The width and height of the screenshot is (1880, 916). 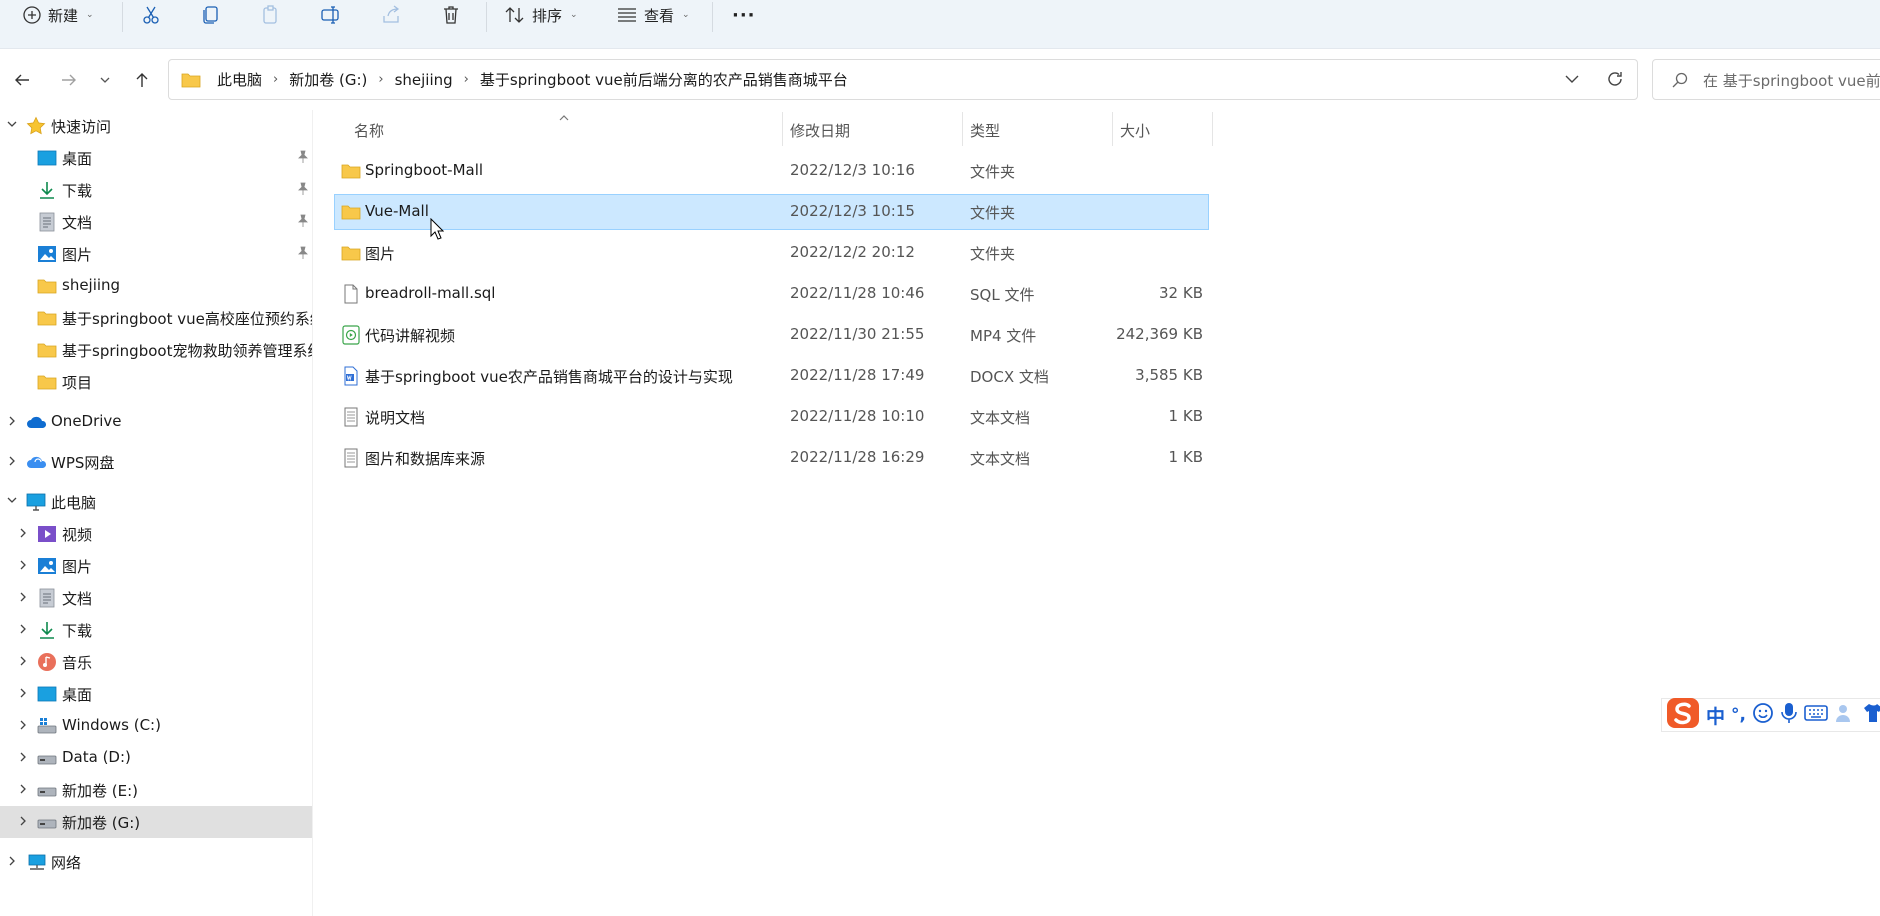 I want to click on nav-folder-shejiing: shejiing, so click(x=156, y=286).